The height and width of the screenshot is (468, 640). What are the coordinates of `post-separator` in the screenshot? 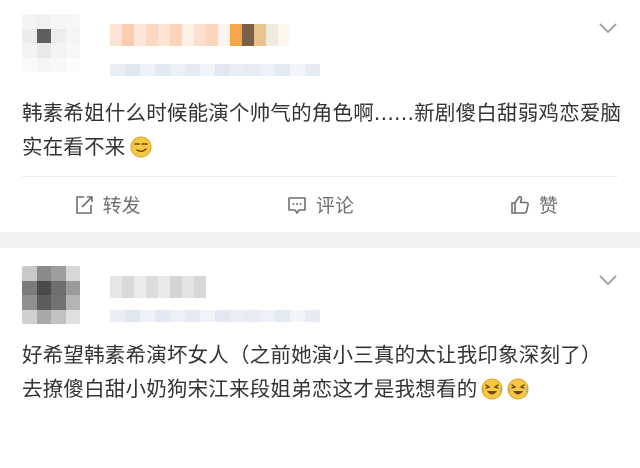 It's located at (320, 240).